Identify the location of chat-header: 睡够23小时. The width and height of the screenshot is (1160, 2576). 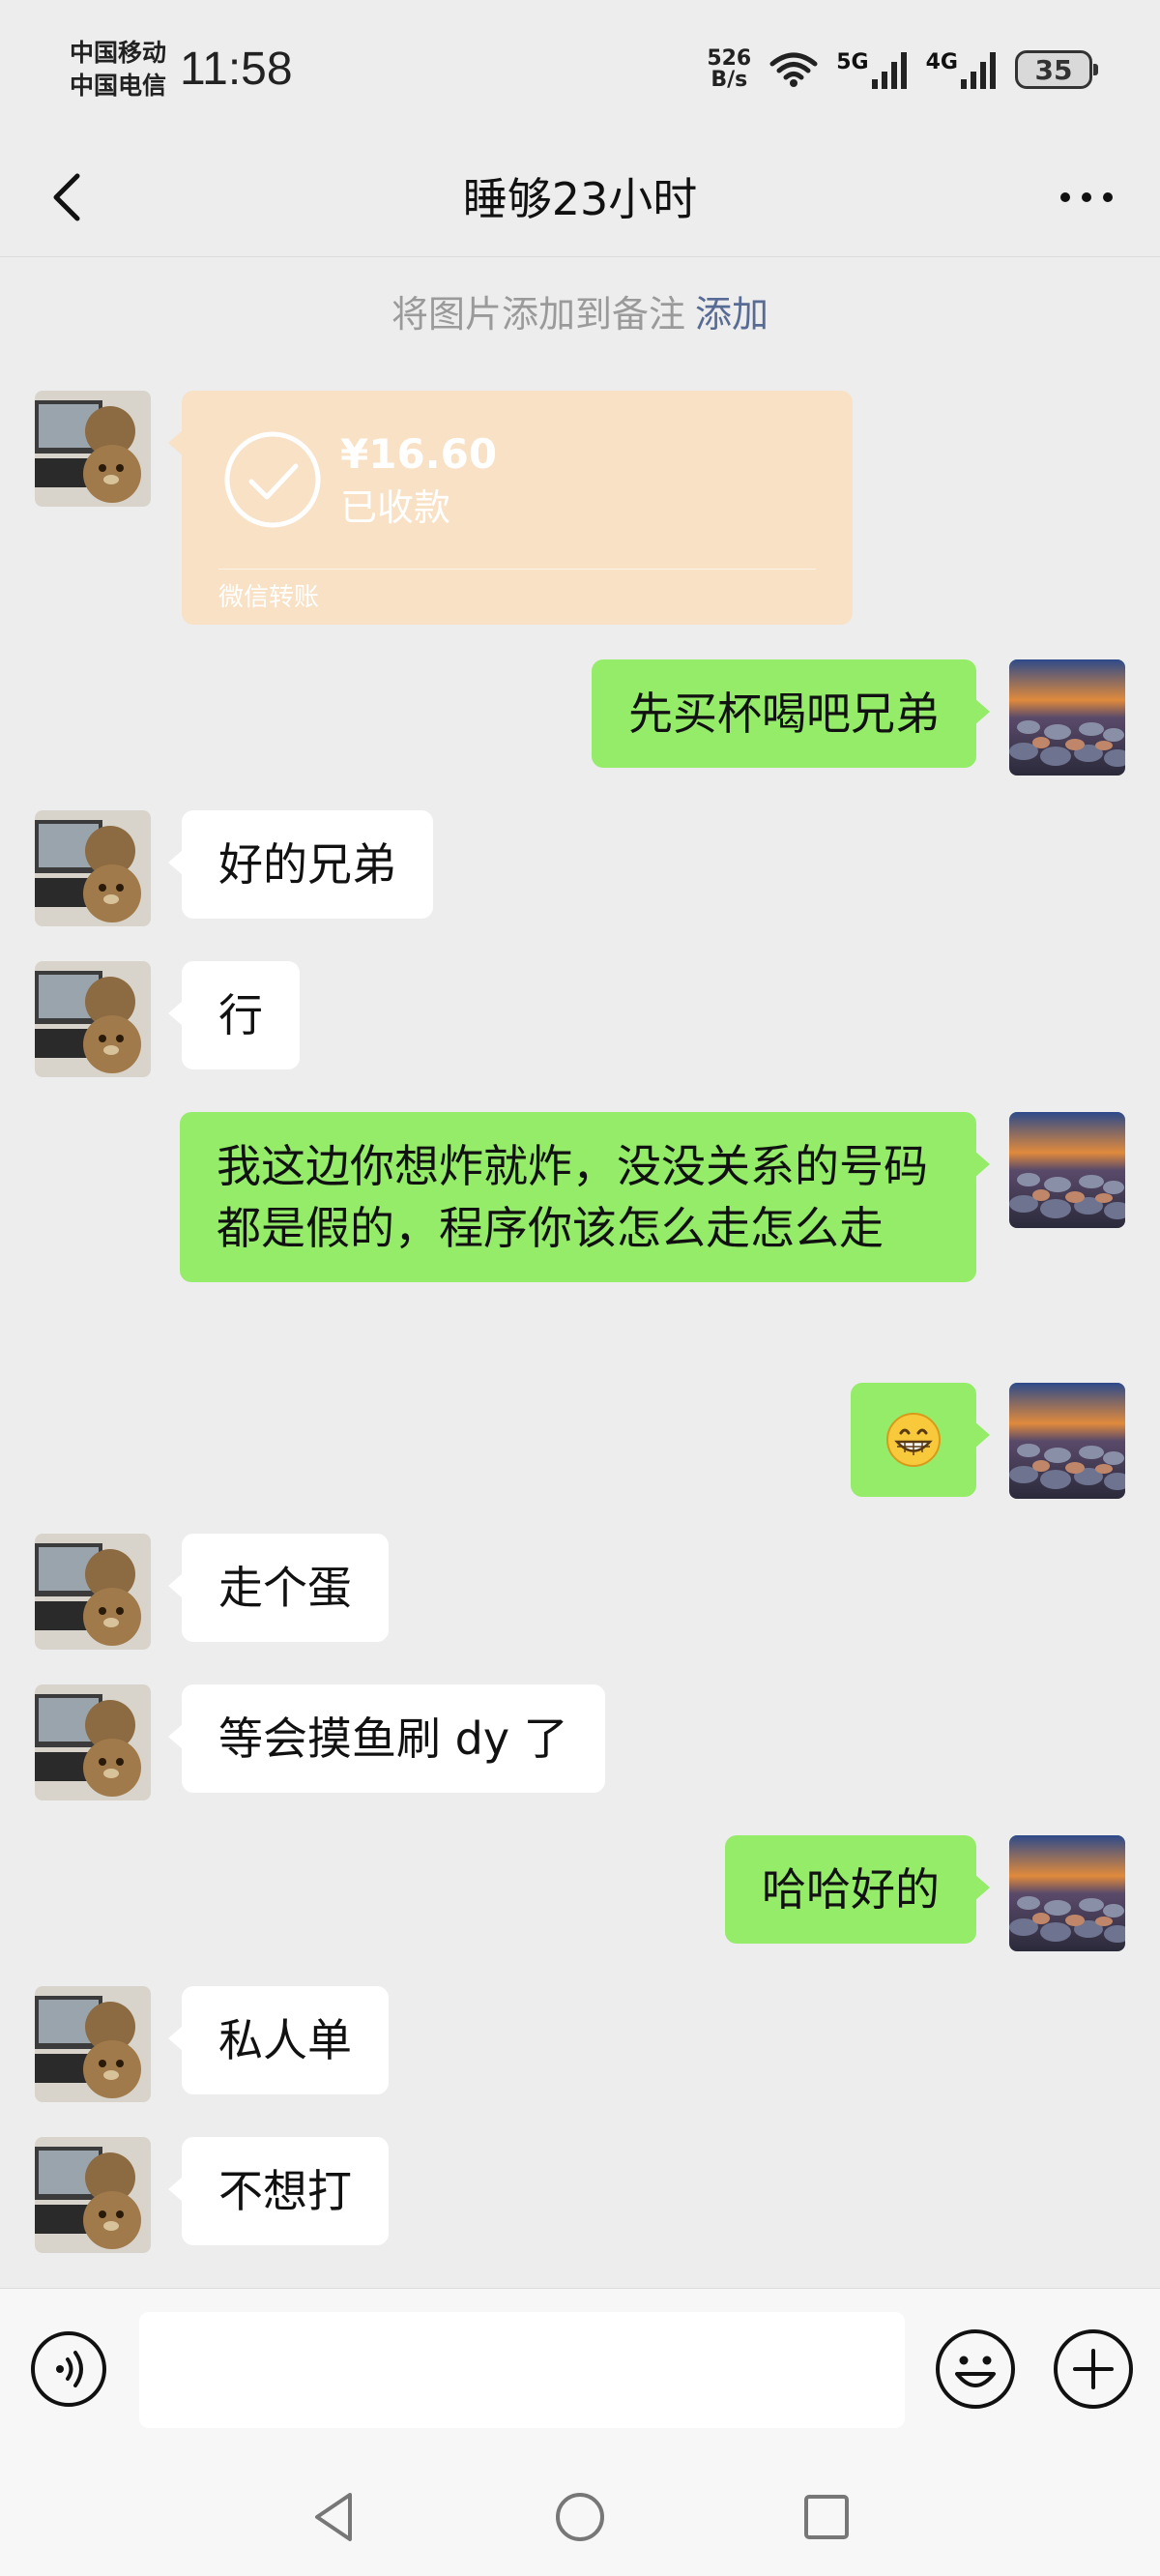
(580, 197).